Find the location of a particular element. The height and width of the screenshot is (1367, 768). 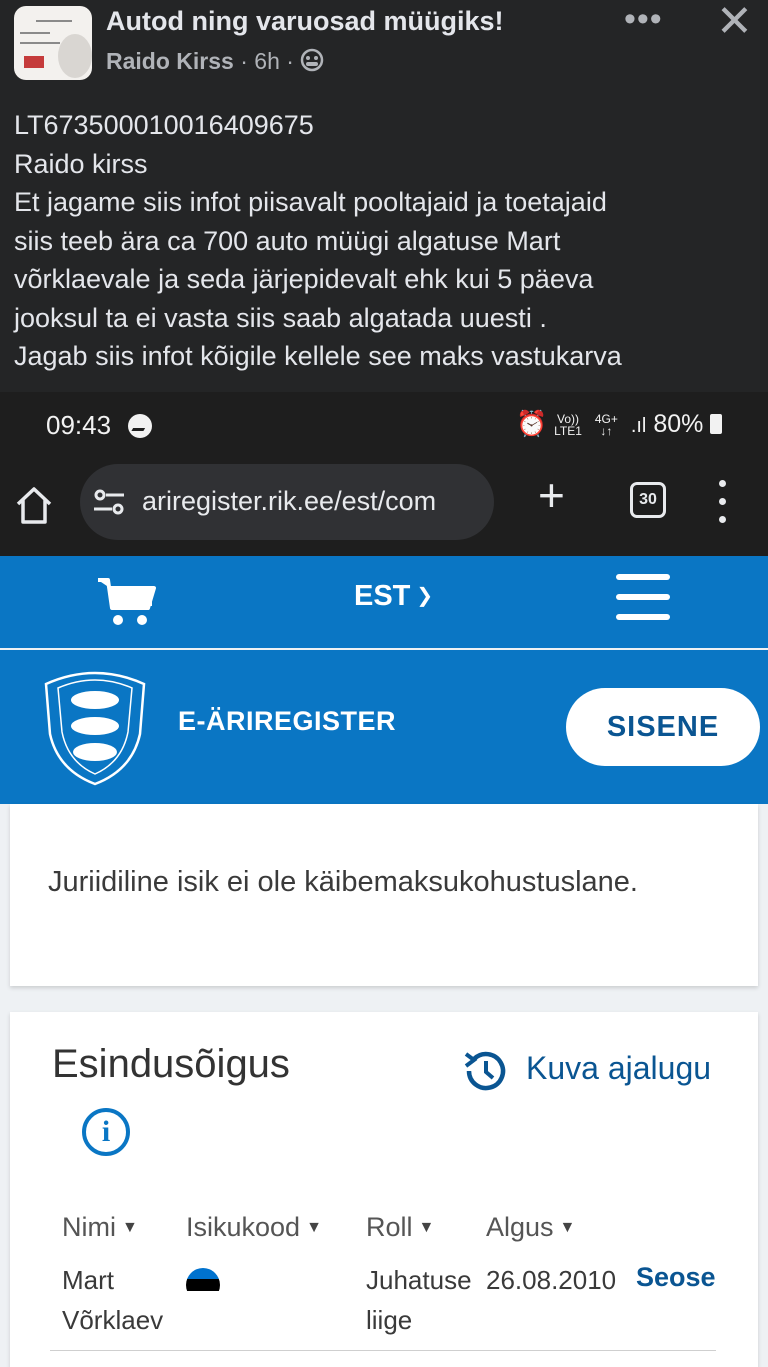

battery-icon is located at coordinates (716, 424).